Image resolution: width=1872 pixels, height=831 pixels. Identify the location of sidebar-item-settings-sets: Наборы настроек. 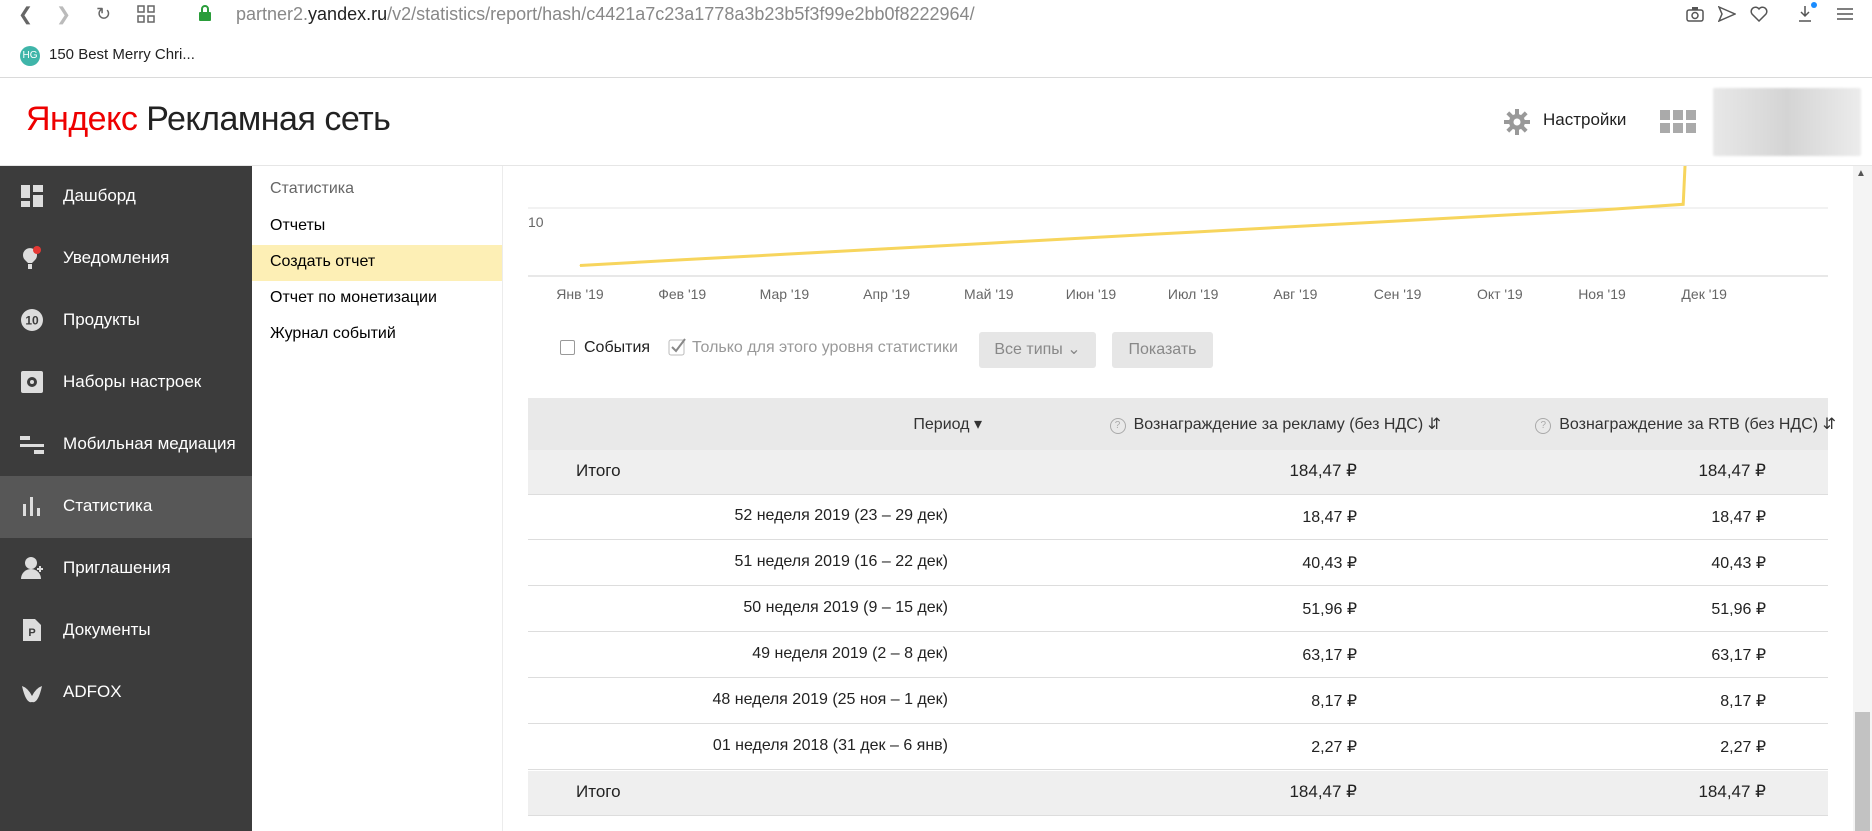
(126, 383).